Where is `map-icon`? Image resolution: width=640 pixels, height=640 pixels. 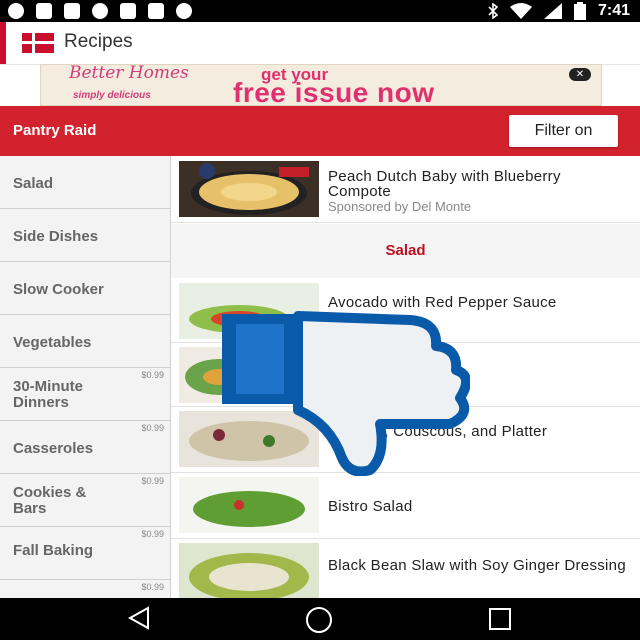 map-icon is located at coordinates (72, 11).